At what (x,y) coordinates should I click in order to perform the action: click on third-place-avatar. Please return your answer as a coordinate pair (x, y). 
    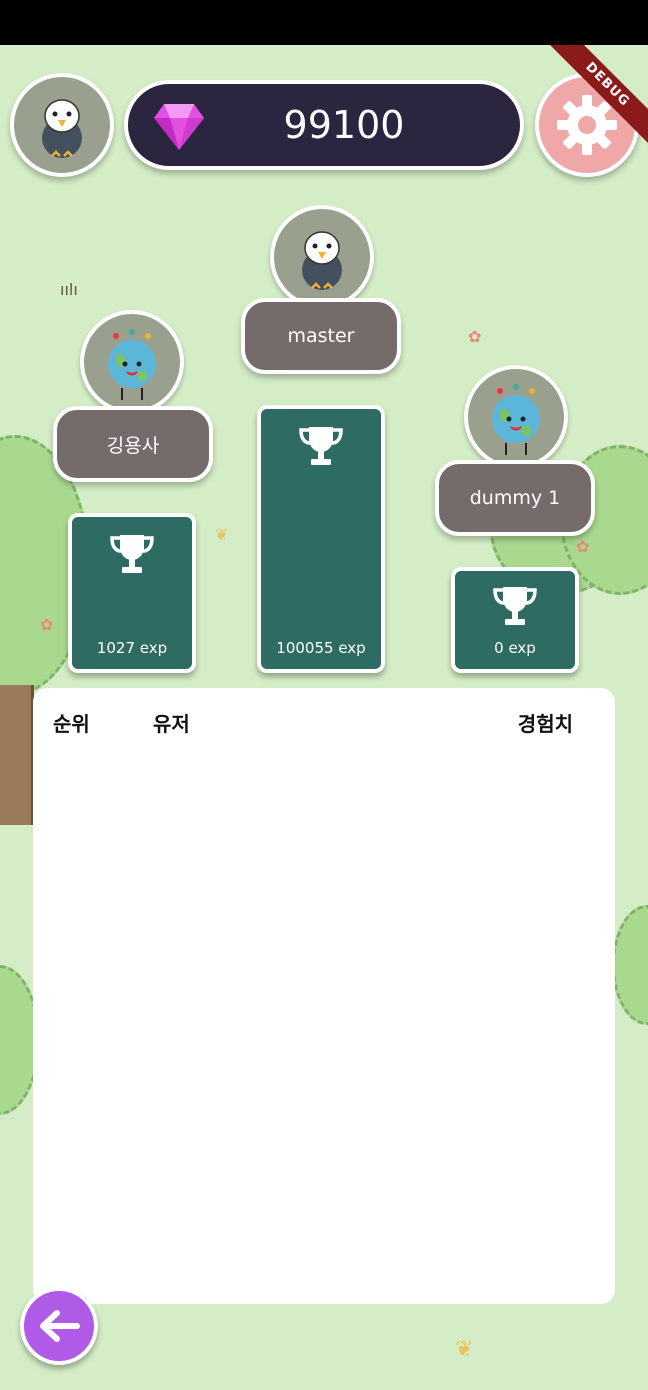
    Looking at the image, I should click on (516, 417).